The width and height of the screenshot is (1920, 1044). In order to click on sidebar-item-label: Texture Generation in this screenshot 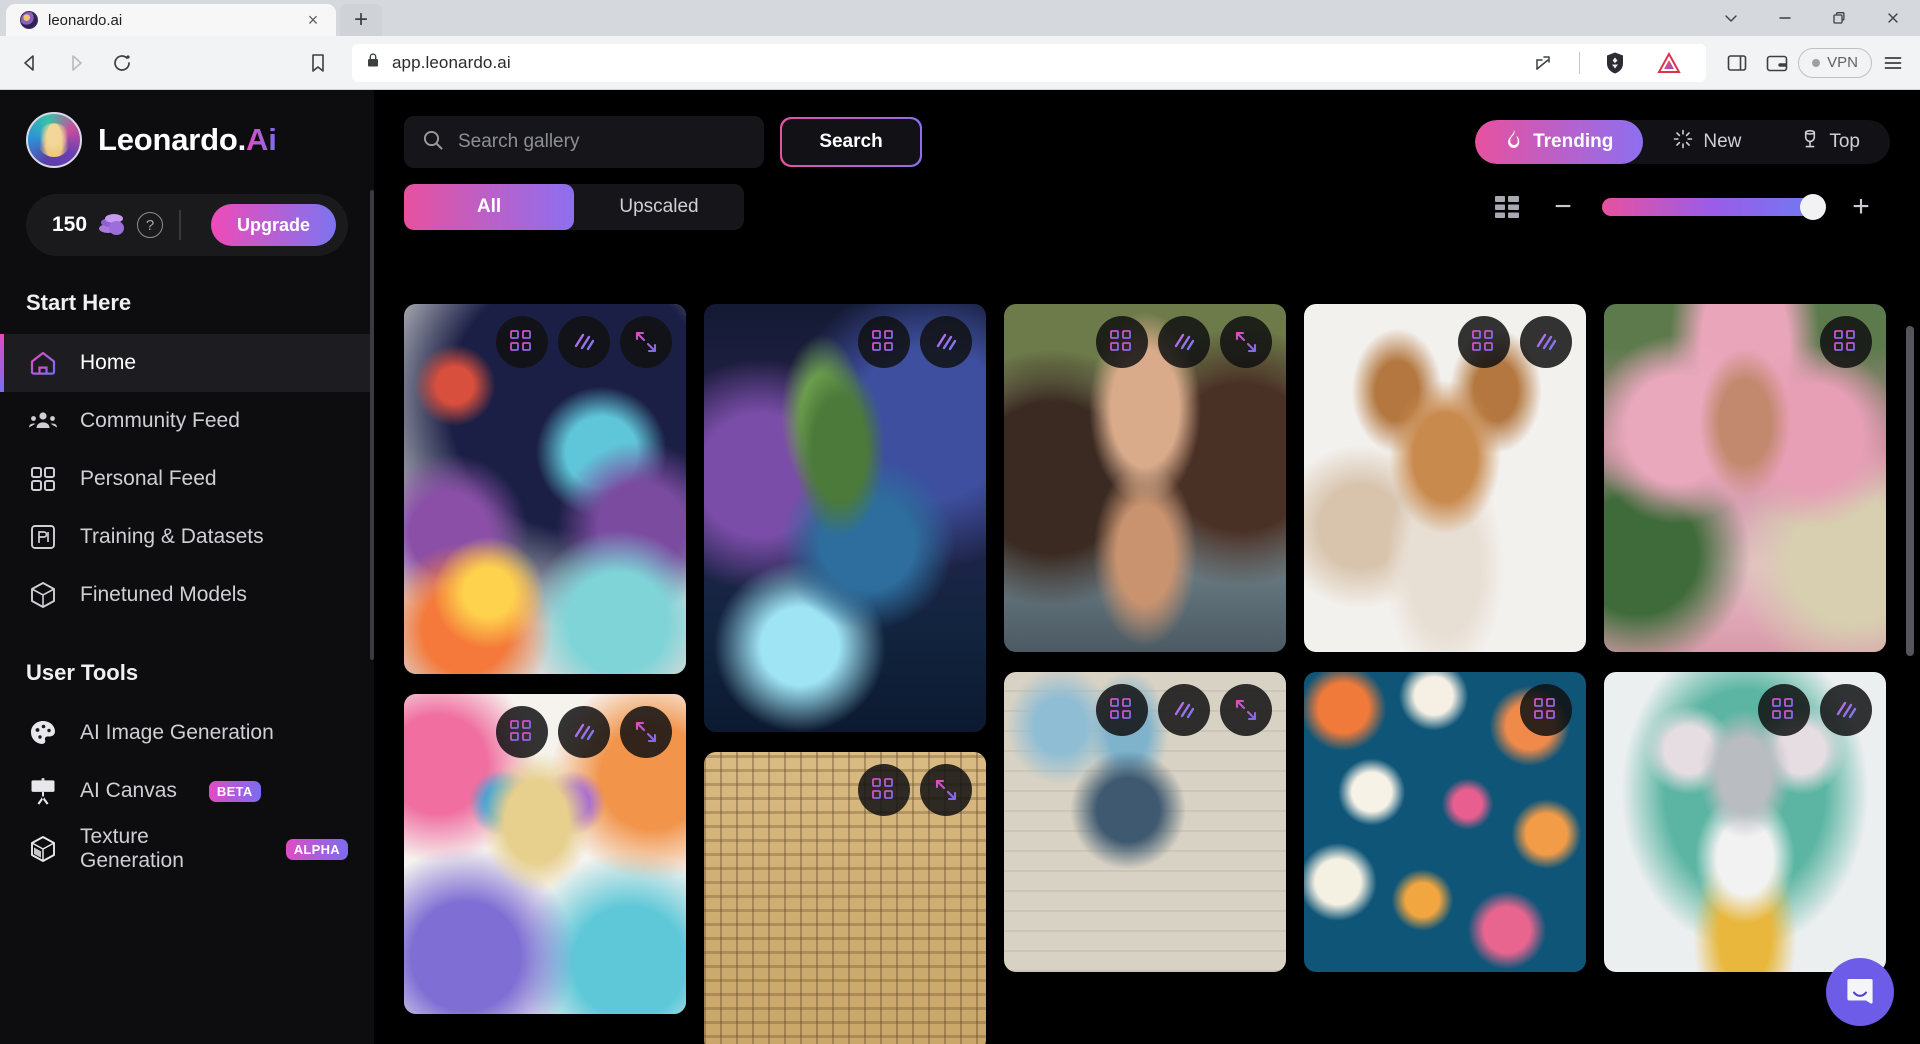, I will do `click(132, 848)`.